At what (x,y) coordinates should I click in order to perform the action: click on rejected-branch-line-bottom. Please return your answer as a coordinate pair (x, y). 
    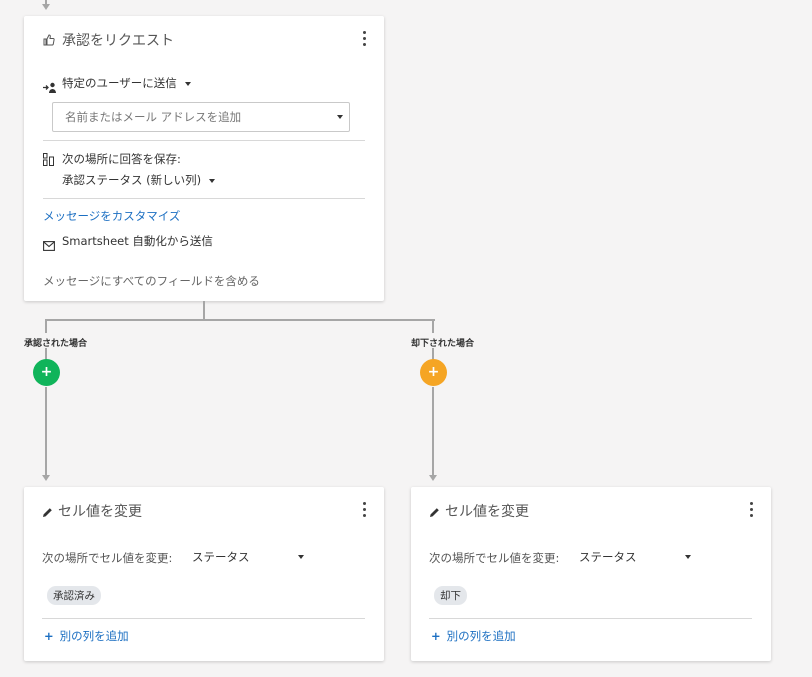
    Looking at the image, I should click on (433, 431).